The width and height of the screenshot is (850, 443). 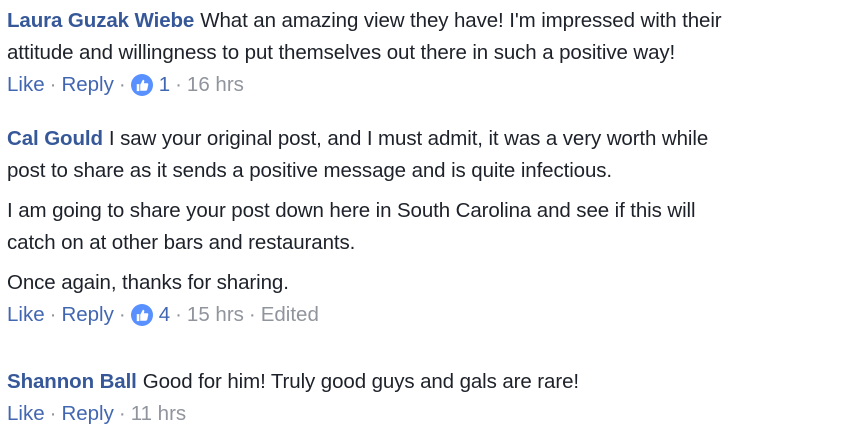 What do you see at coordinates (148, 282) in the screenshot?
I see `comment-text: Once again, thanks for sharing.` at bounding box center [148, 282].